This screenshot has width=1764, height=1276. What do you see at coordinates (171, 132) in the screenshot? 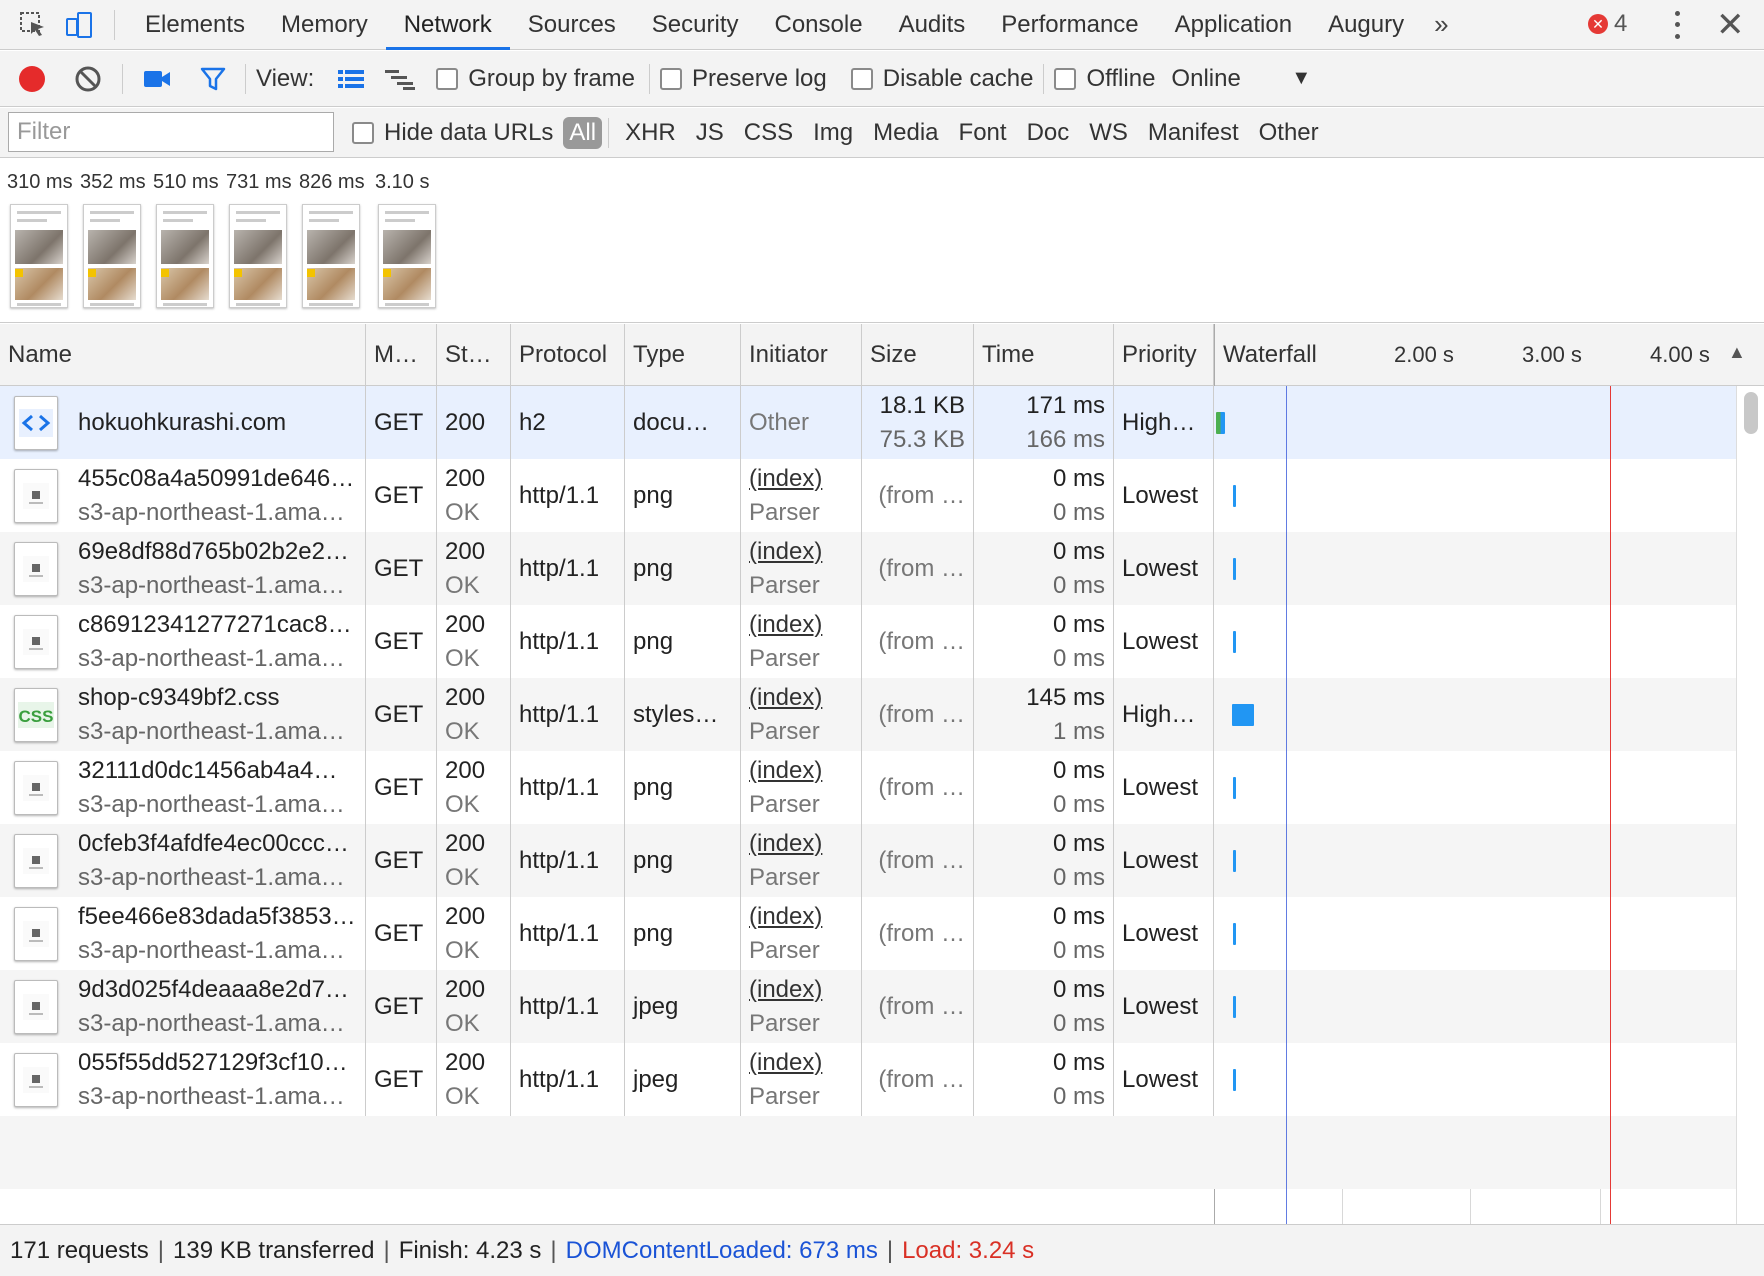
I see `filter-input` at bounding box center [171, 132].